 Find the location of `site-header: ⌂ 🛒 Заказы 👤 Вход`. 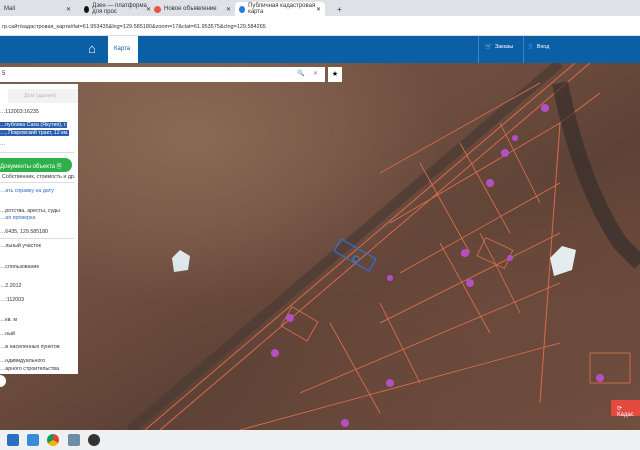

site-header: ⌂ 🛒 Заказы 👤 Вход is located at coordinates (320, 49).